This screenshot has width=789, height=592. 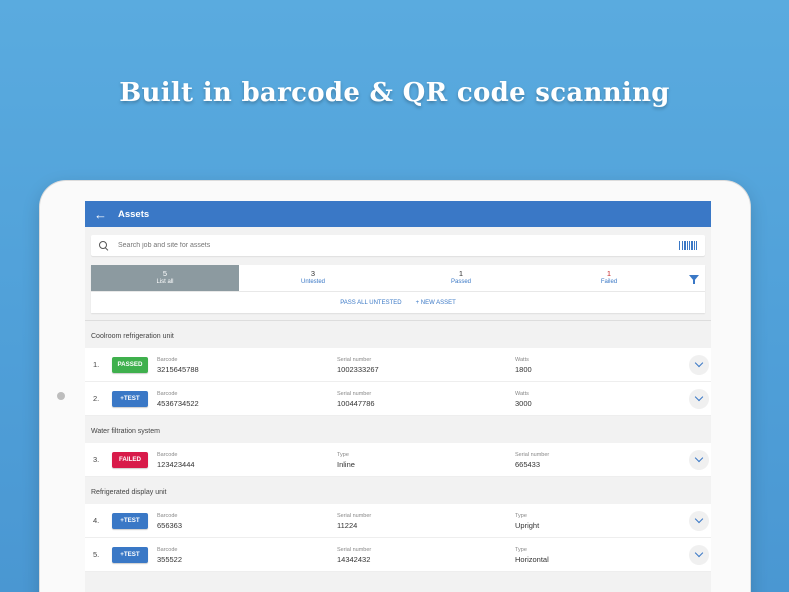 I want to click on tab-untested: 3 Untested, so click(x=313, y=278).